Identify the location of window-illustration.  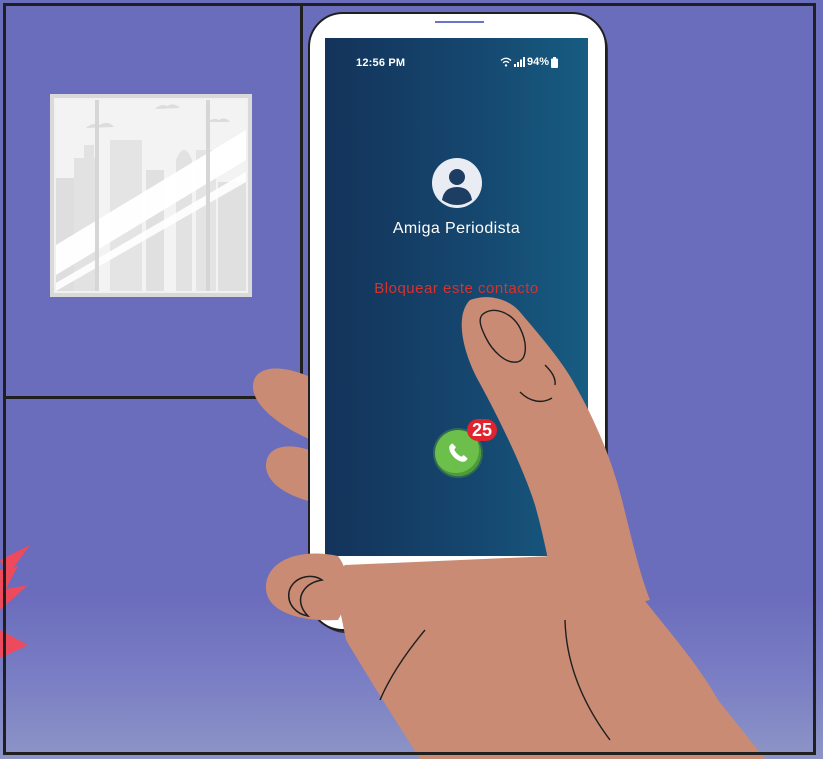
(151, 195).